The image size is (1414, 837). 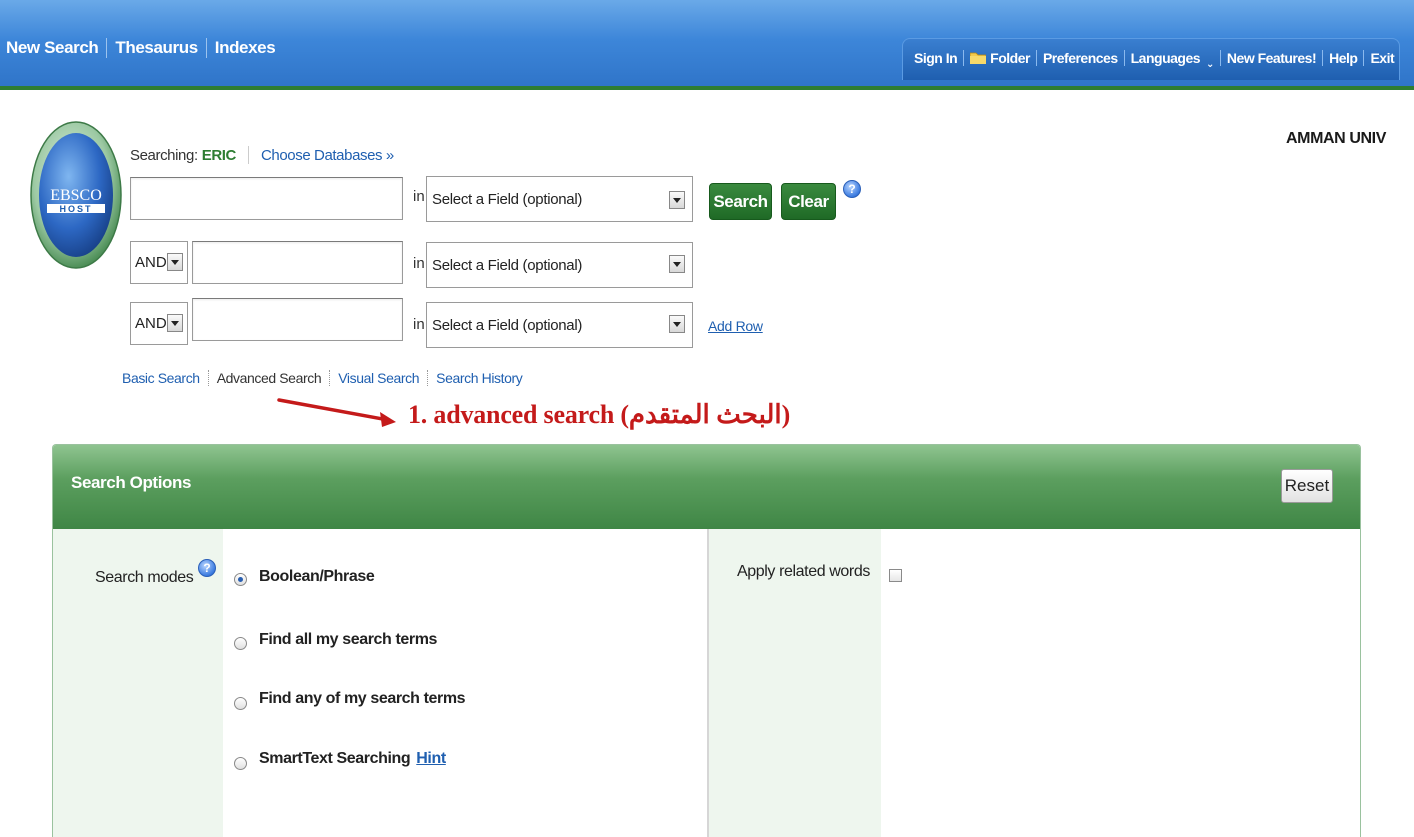 What do you see at coordinates (706, 487) in the screenshot?
I see `search-options-header` at bounding box center [706, 487].